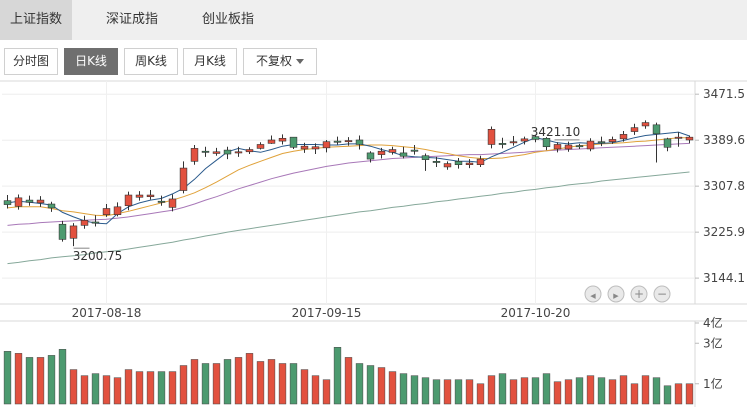 Image resolution: width=747 pixels, height=407 pixels. What do you see at coordinates (327, 313) in the screenshot?
I see `date-tick-label: 2017-09-15` at bounding box center [327, 313].